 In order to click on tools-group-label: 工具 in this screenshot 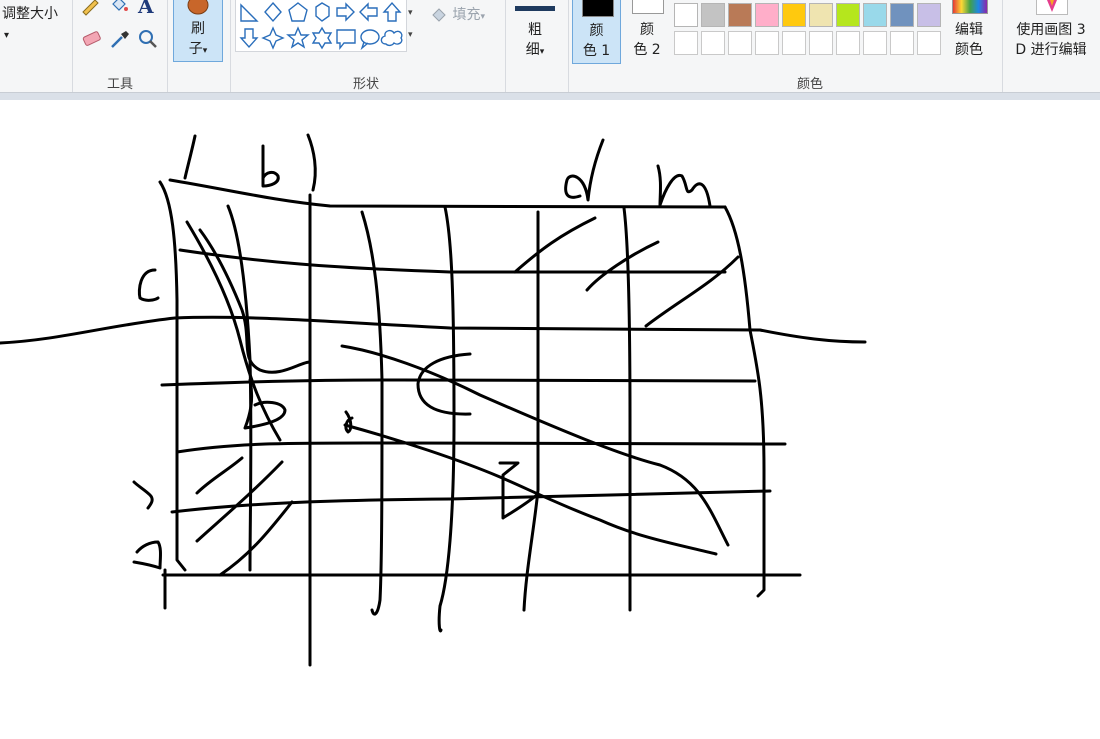, I will do `click(119, 84)`.